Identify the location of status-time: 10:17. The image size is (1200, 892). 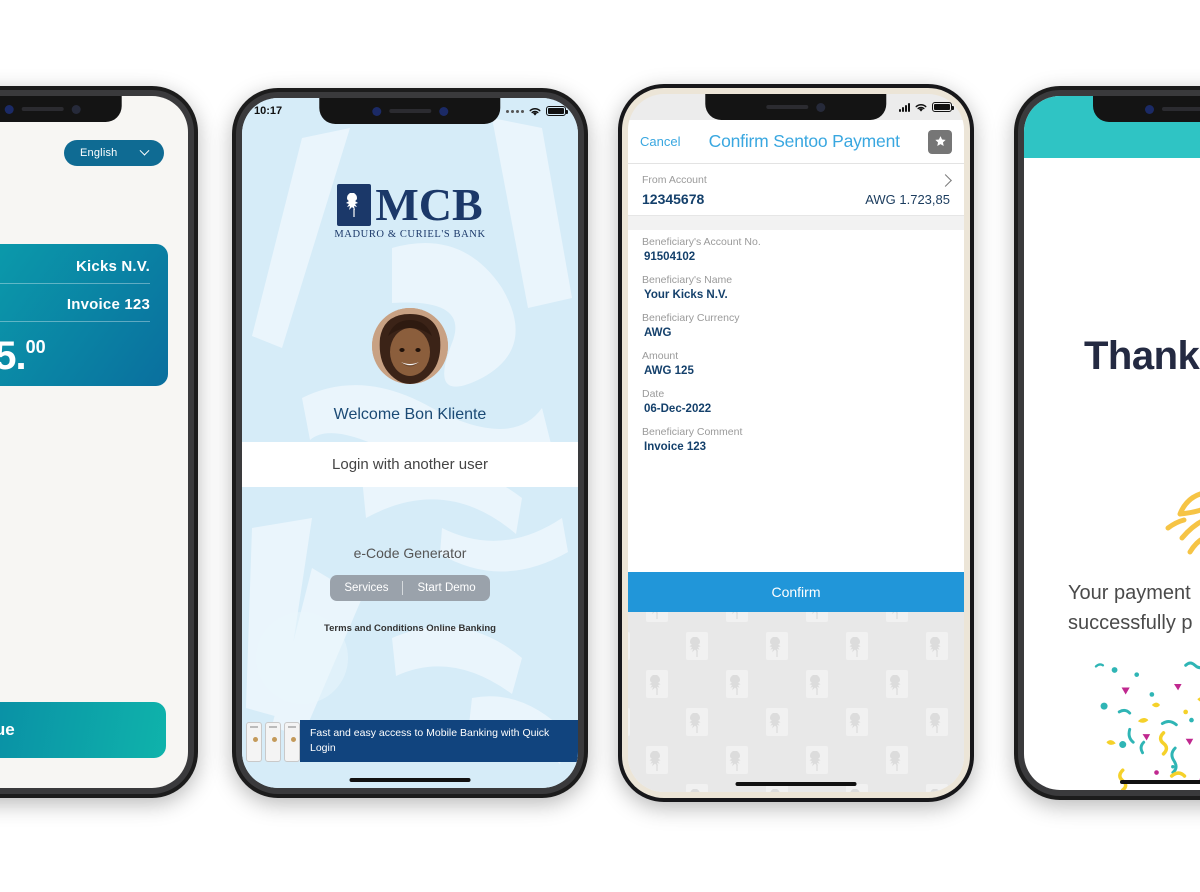
(268, 111).